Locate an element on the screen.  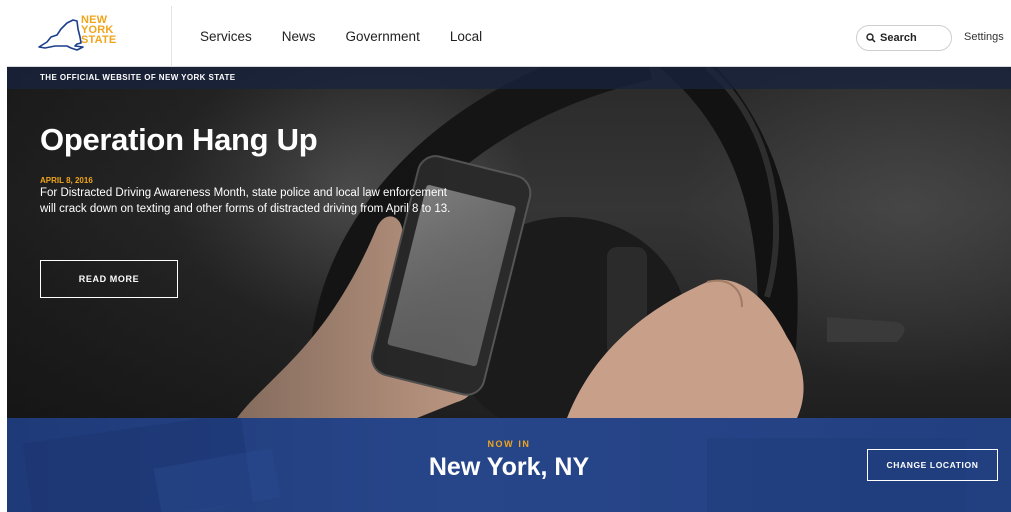
search-input: Search is located at coordinates (904, 38).